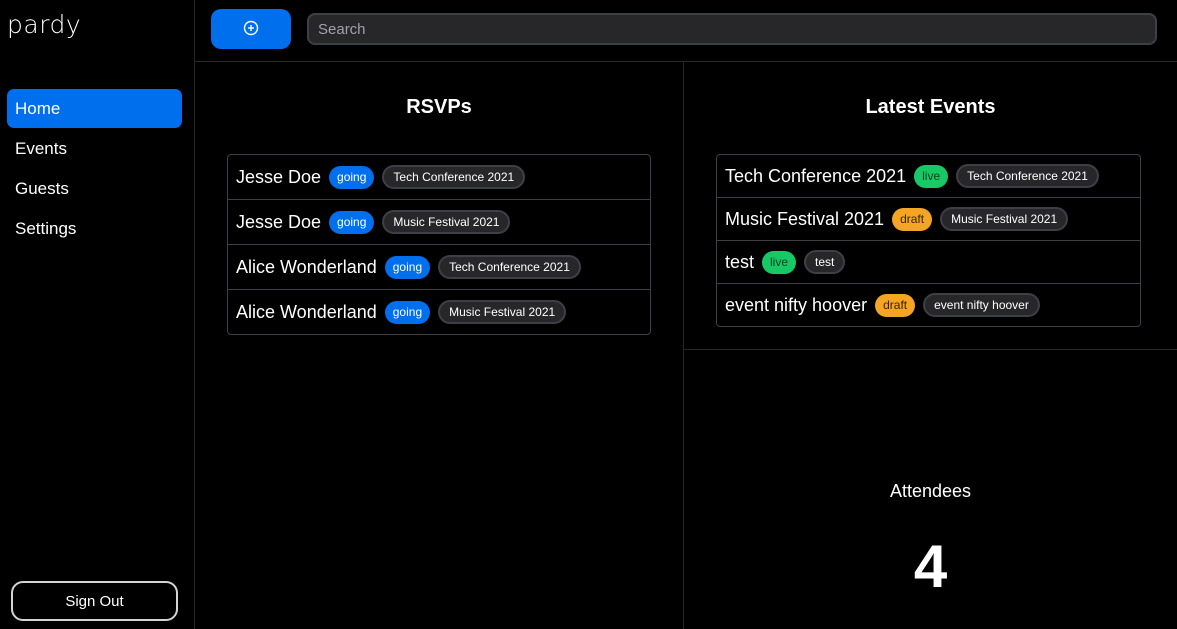 The height and width of the screenshot is (629, 1177). Describe the element at coordinates (732, 29) in the screenshot. I see `search-input` at that location.